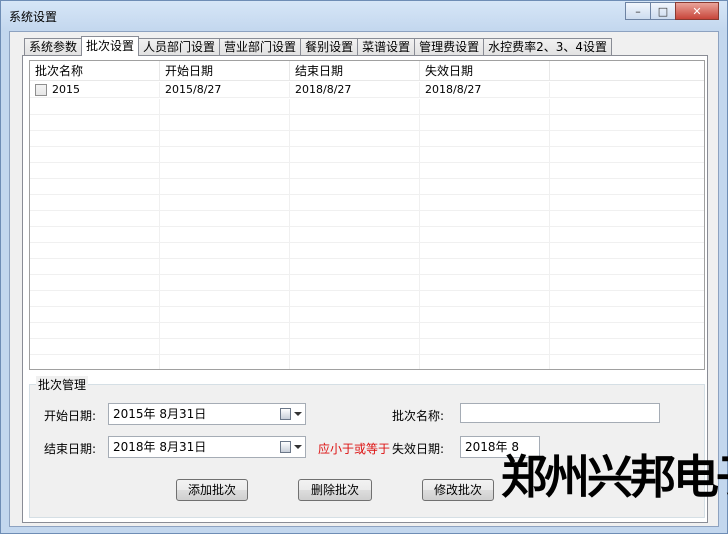 This screenshot has width=728, height=534. I want to click on table-row: 2015 2015/8/27 2018/8/27 2018/8/27, so click(367, 90).